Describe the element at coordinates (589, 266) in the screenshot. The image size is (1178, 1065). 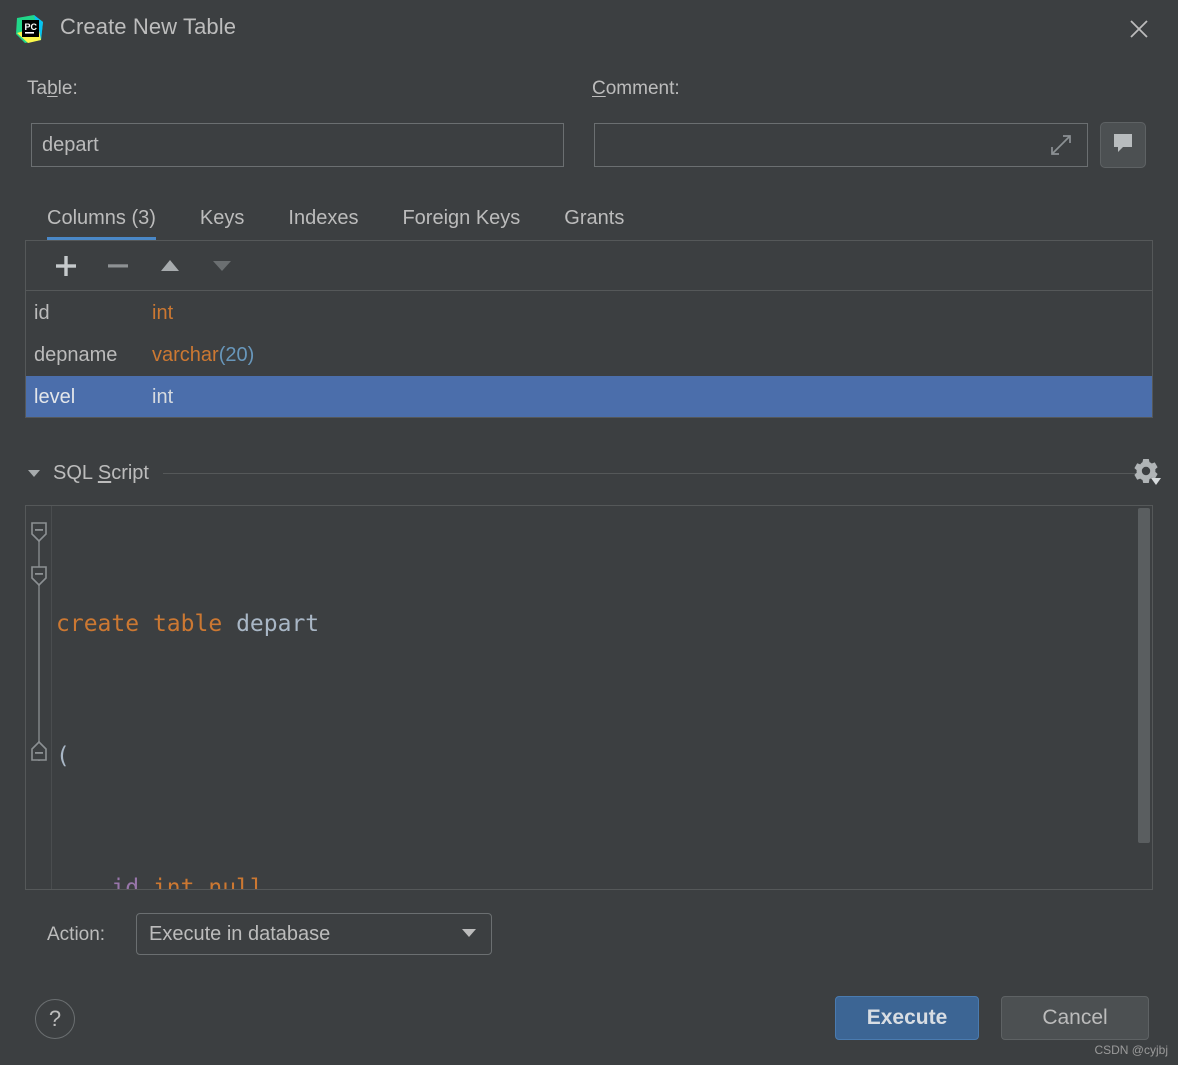
I see `columns-toolbar` at that location.